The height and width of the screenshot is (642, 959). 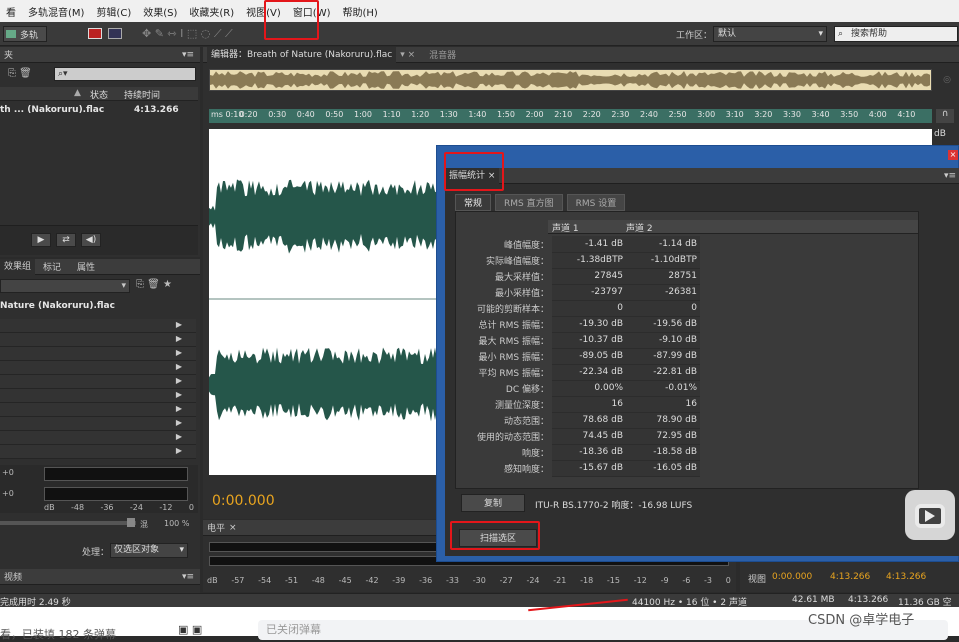 I want to click on view-duration: 4:13.266, so click(x=906, y=577).